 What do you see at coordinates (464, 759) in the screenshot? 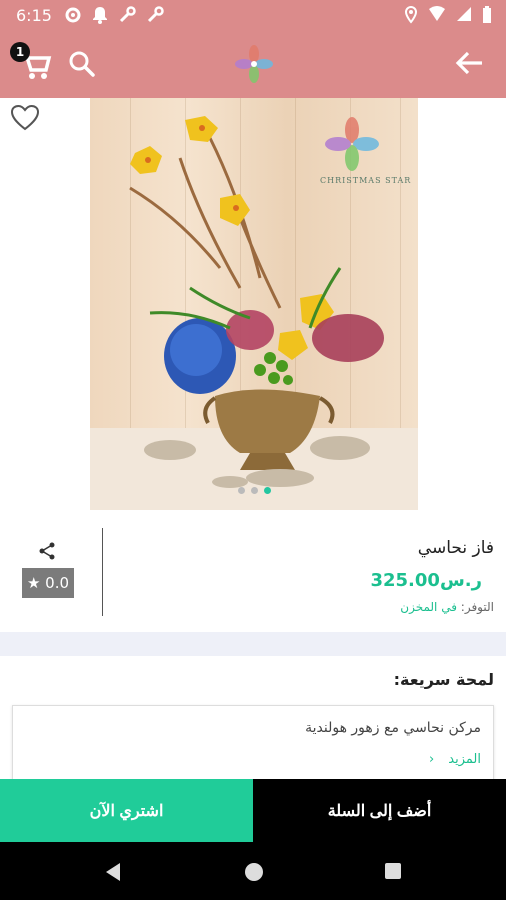
I see `more-label: المزيد` at bounding box center [464, 759].